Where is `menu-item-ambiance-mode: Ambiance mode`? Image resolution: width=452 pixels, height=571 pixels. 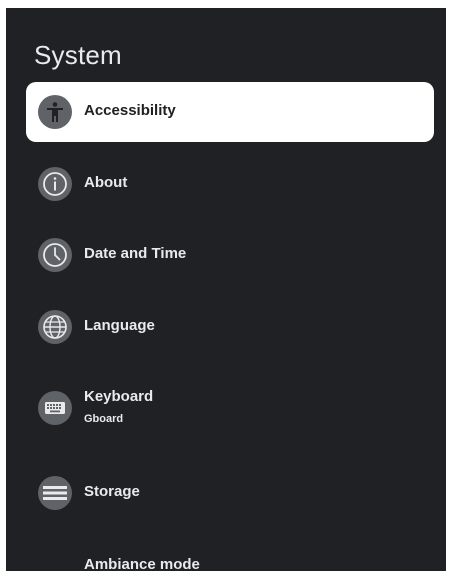 menu-item-ambiance-mode: Ambiance mode is located at coordinates (230, 554).